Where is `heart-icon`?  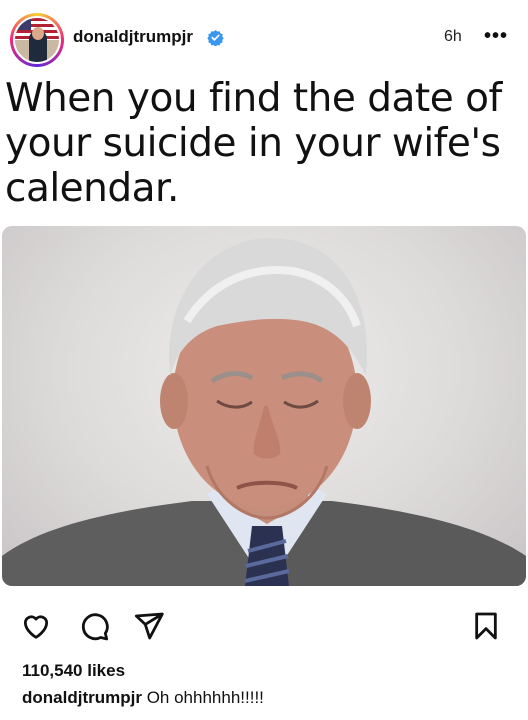
heart-icon is located at coordinates (36, 626).